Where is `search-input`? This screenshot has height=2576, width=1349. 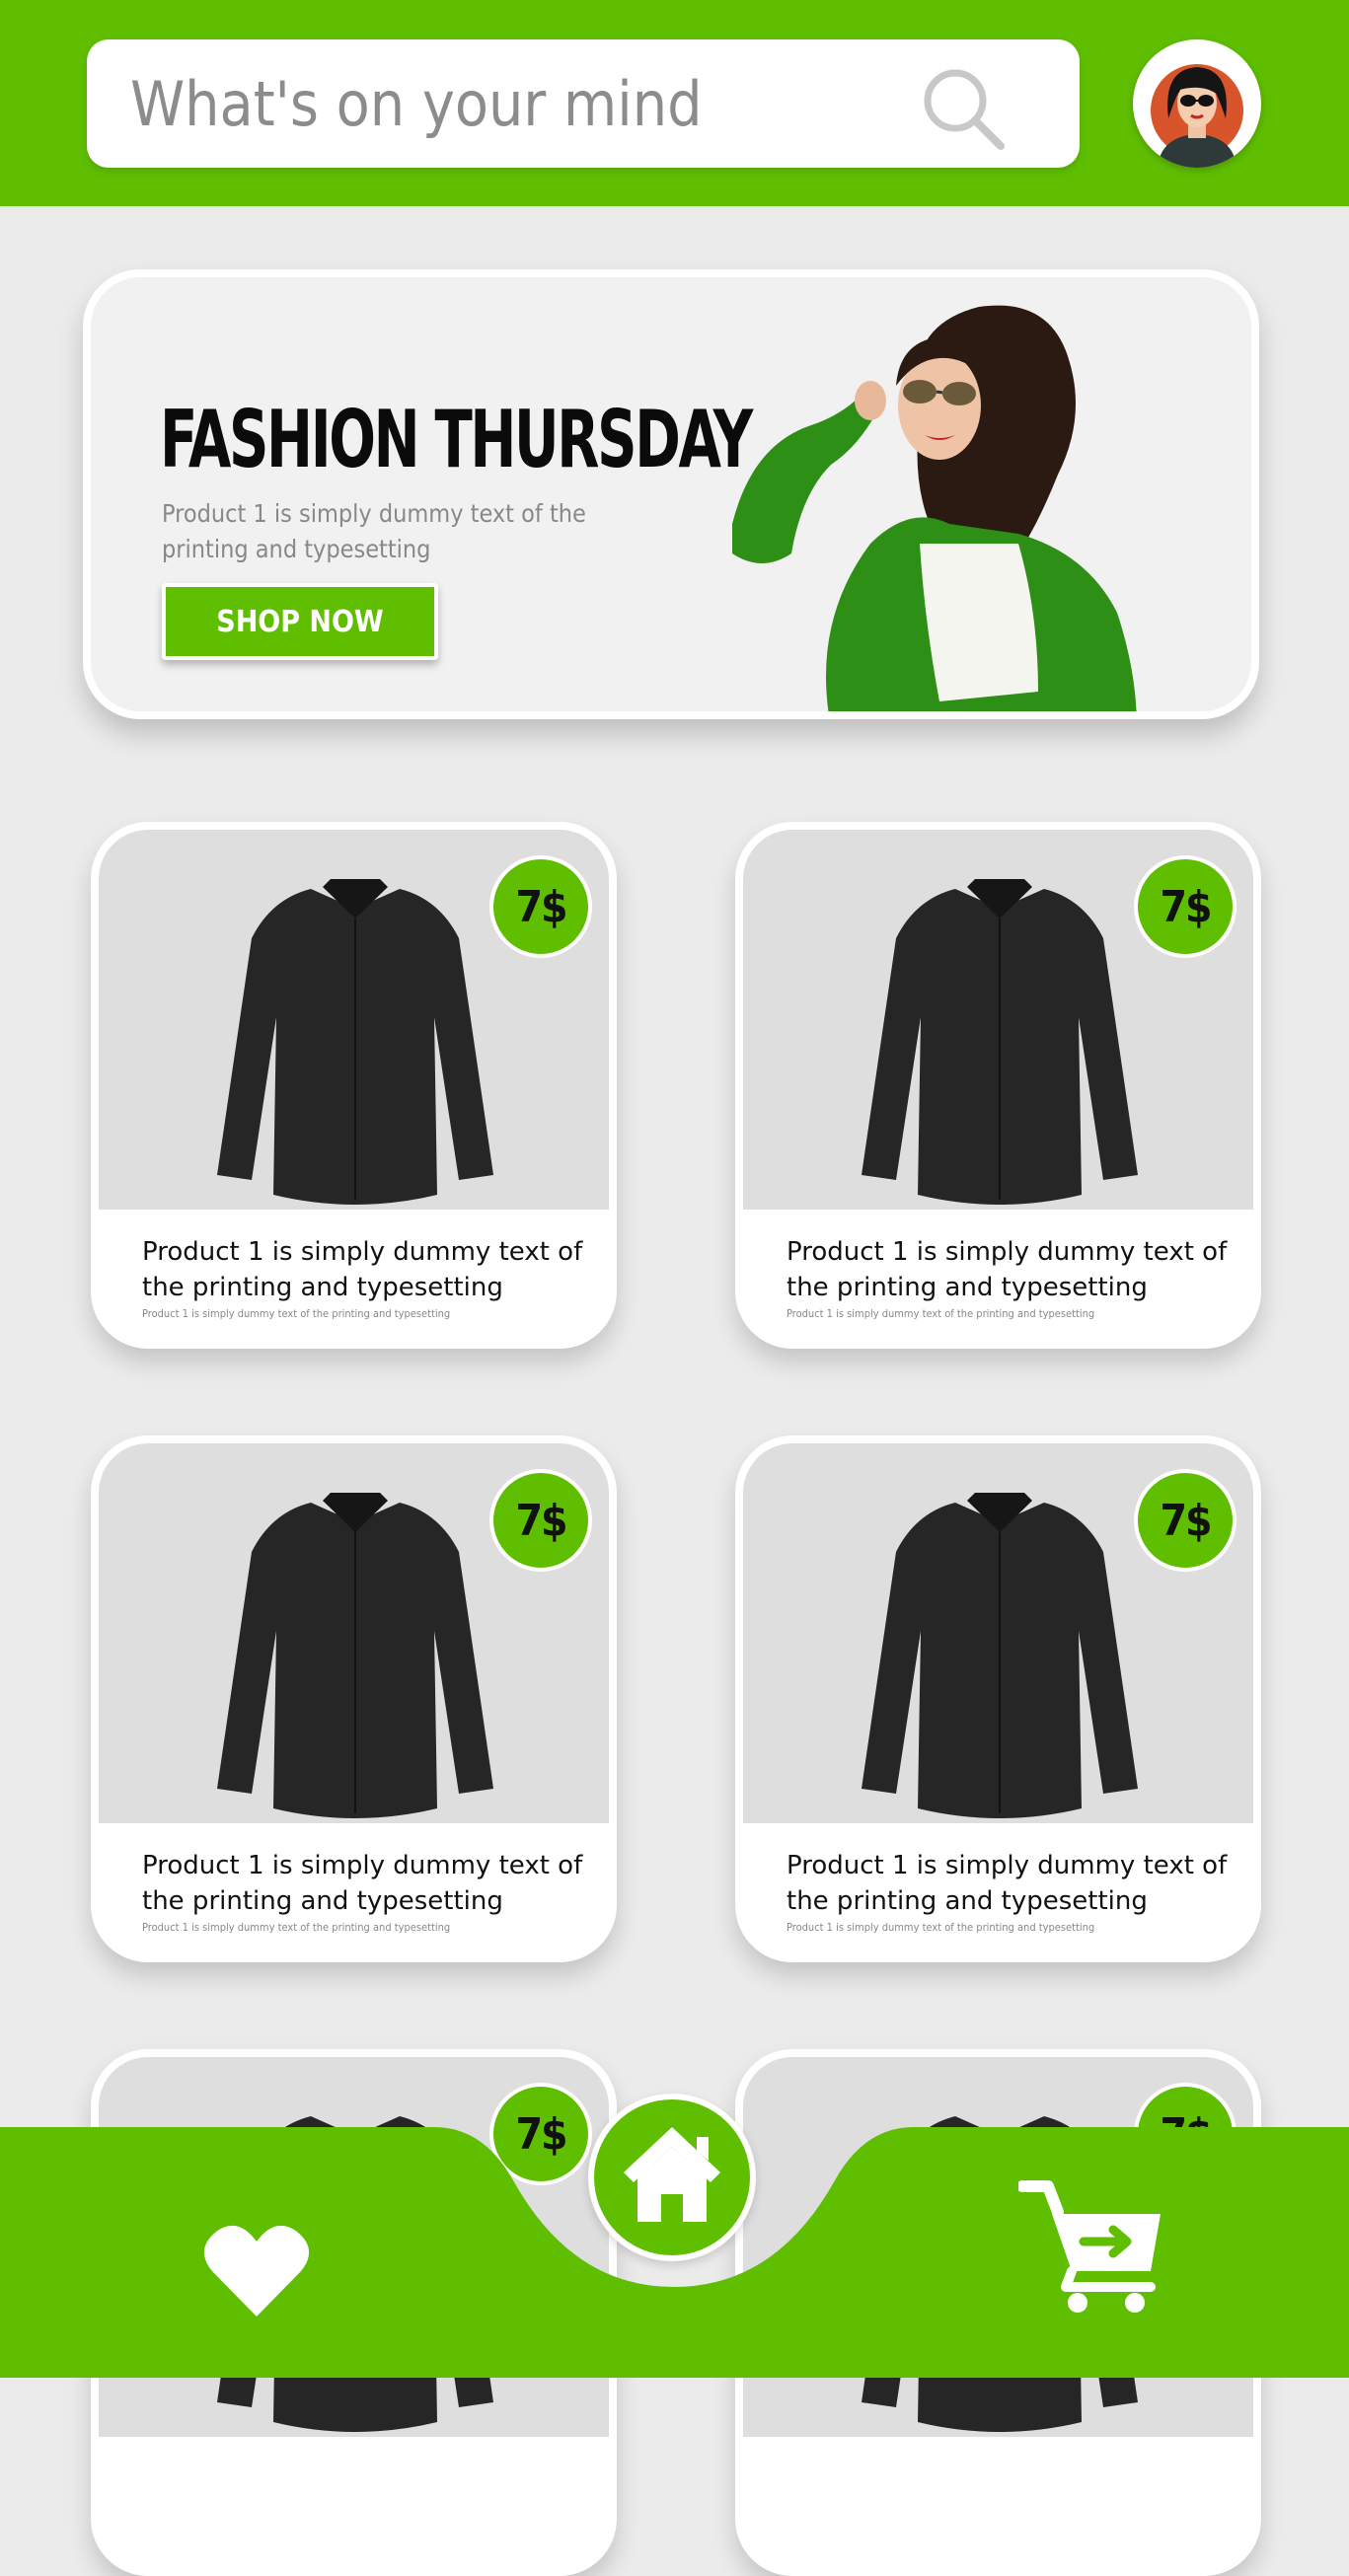
search-input is located at coordinates (544, 103).